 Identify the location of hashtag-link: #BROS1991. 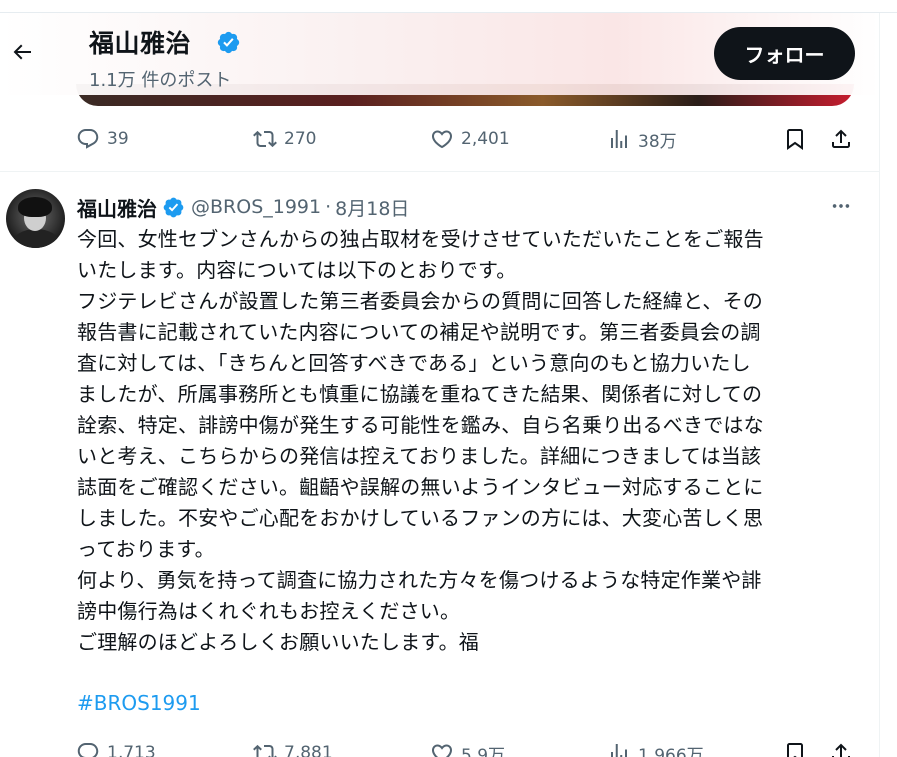
(139, 703).